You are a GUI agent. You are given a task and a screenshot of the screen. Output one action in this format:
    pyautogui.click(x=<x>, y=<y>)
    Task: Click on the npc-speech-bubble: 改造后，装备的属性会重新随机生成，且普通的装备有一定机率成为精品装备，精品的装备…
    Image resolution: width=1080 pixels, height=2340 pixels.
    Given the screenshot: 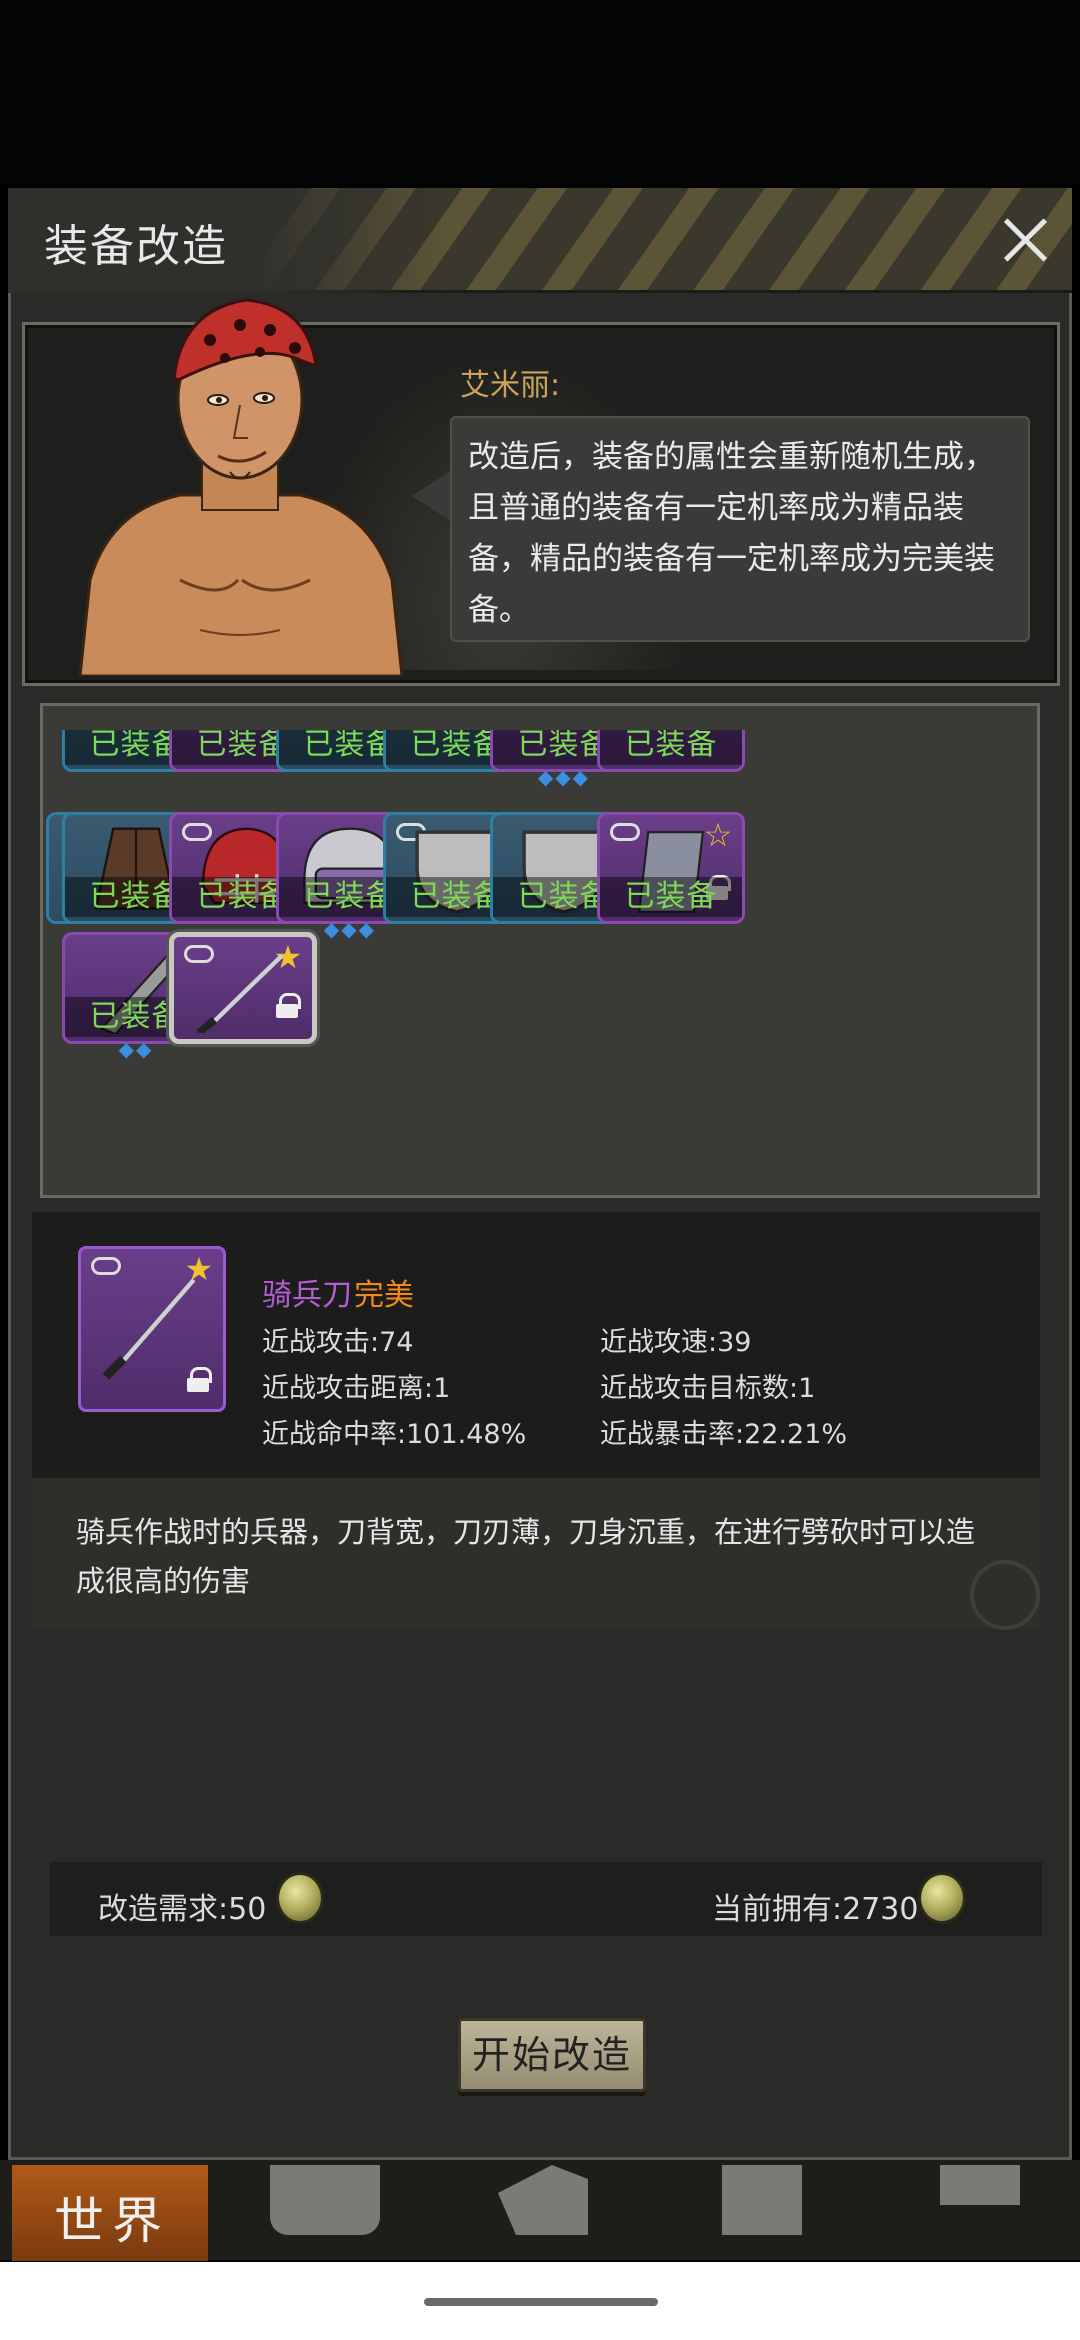 What is the action you would take?
    pyautogui.click(x=740, y=529)
    